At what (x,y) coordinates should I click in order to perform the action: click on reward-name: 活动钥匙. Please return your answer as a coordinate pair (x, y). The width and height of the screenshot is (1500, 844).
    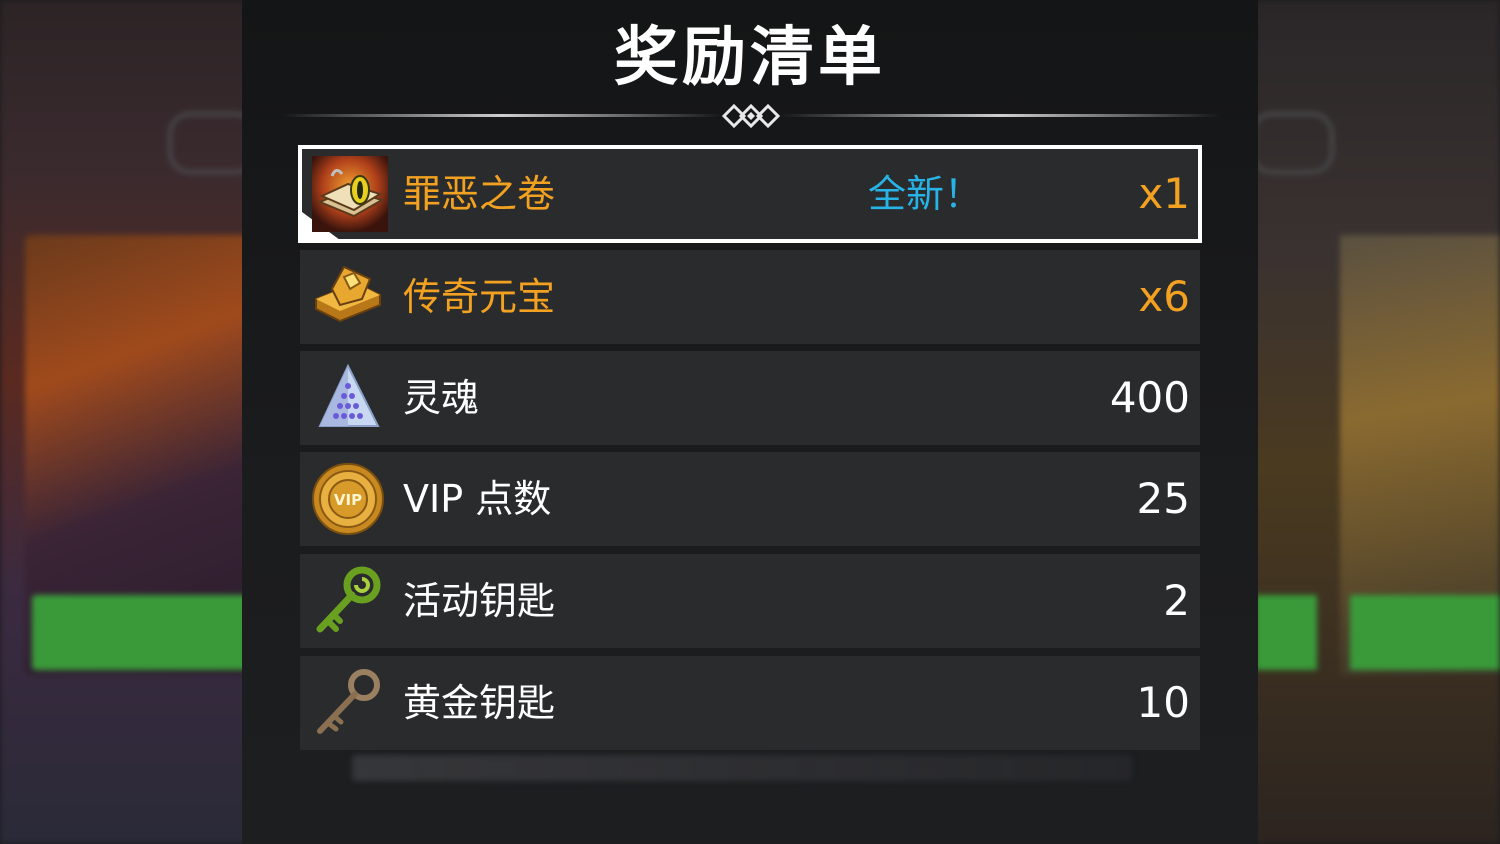
    Looking at the image, I should click on (479, 601).